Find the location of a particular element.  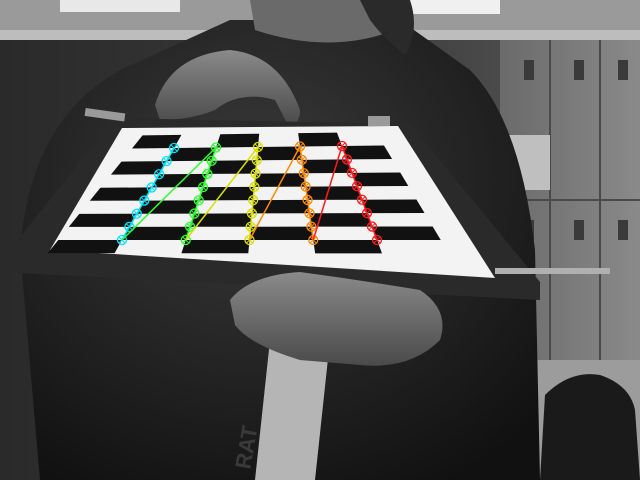

clip-top-right is located at coordinates (379, 121).